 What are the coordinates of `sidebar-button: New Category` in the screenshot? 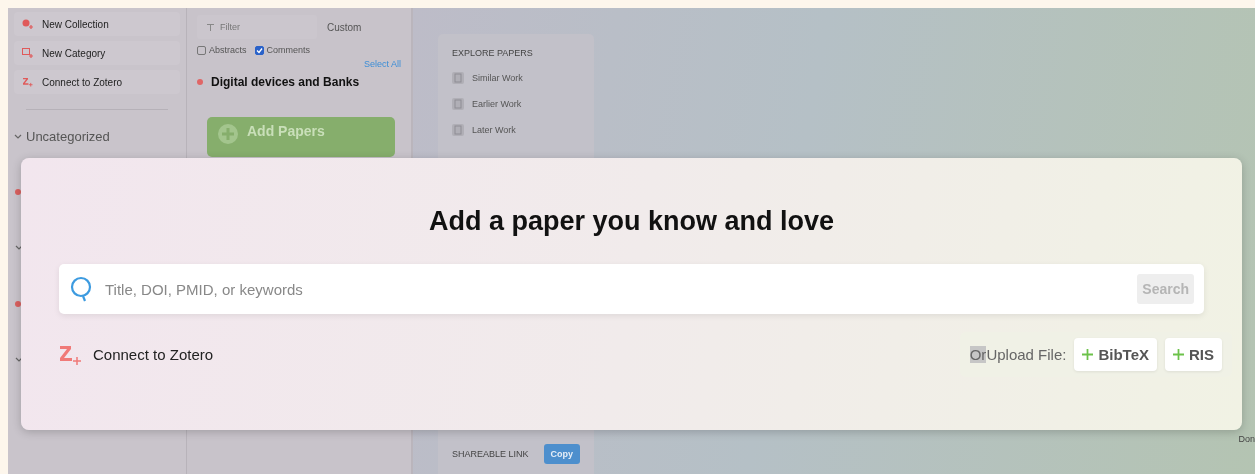 It's located at (97, 53).